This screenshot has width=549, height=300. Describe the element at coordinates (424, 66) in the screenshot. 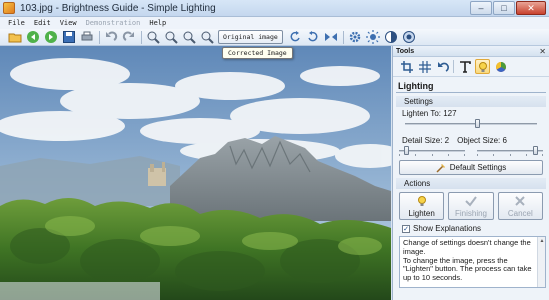

I see `grid-icon` at that location.